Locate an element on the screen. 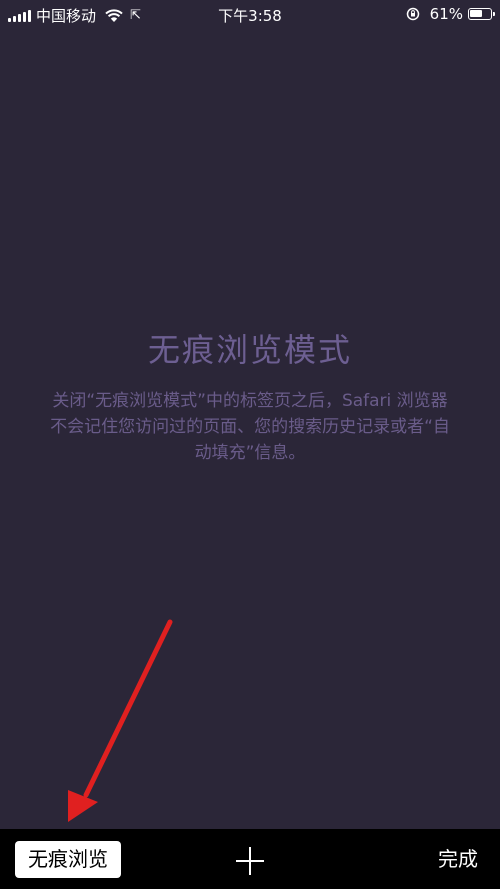  plus-icon is located at coordinates (250, 861).